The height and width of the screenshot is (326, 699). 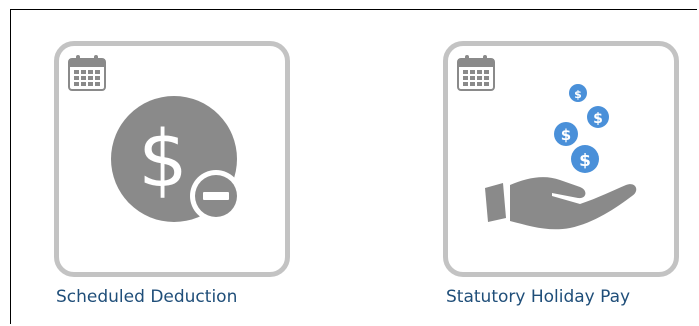 I want to click on statutory-holiday-pay-label: Statutory Holiday Pay, so click(x=538, y=297).